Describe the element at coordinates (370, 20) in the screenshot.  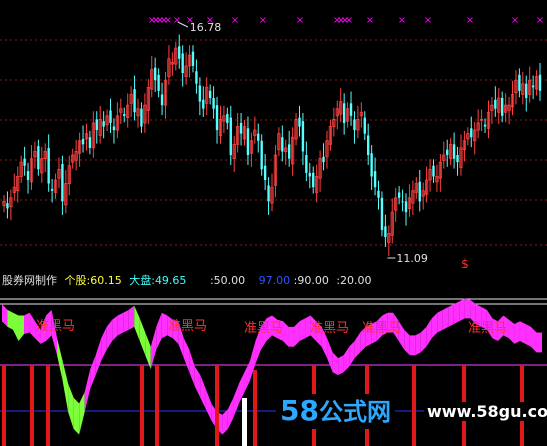
I see `signal-cross-marker: ×` at that location.